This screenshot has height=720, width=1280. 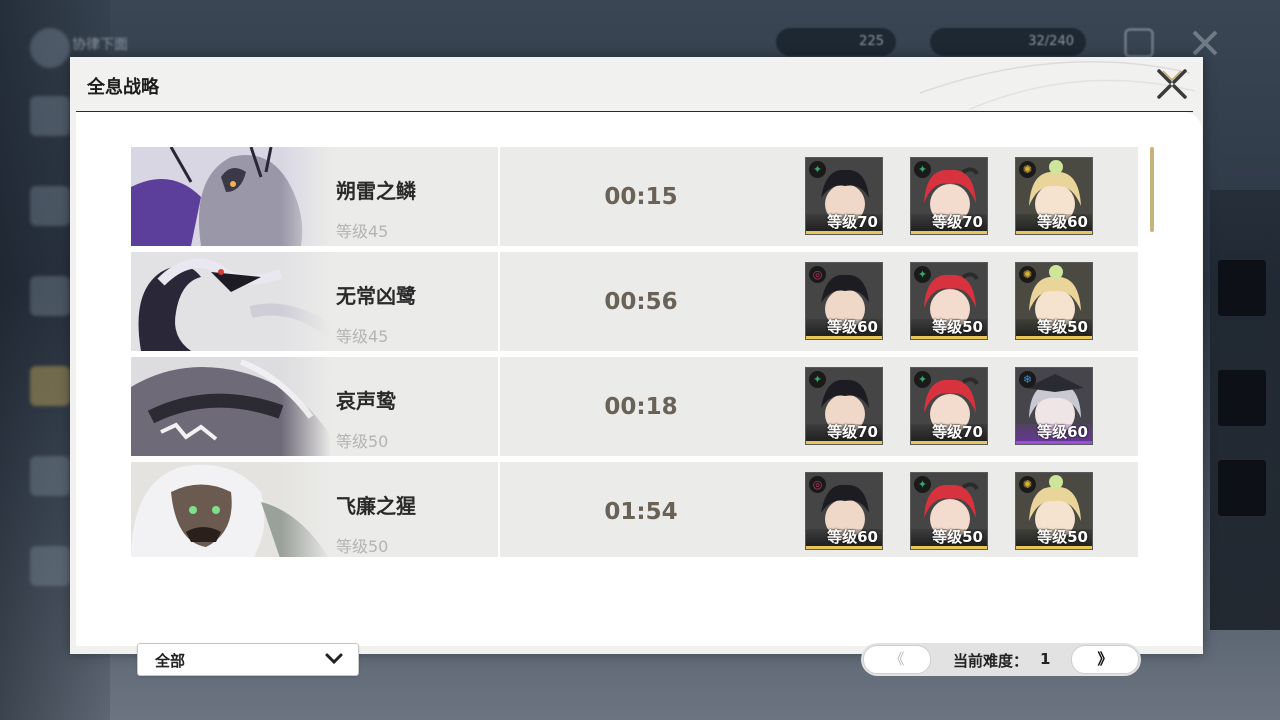 What do you see at coordinates (1152, 189) in the screenshot?
I see `list-scrollbar` at bounding box center [1152, 189].